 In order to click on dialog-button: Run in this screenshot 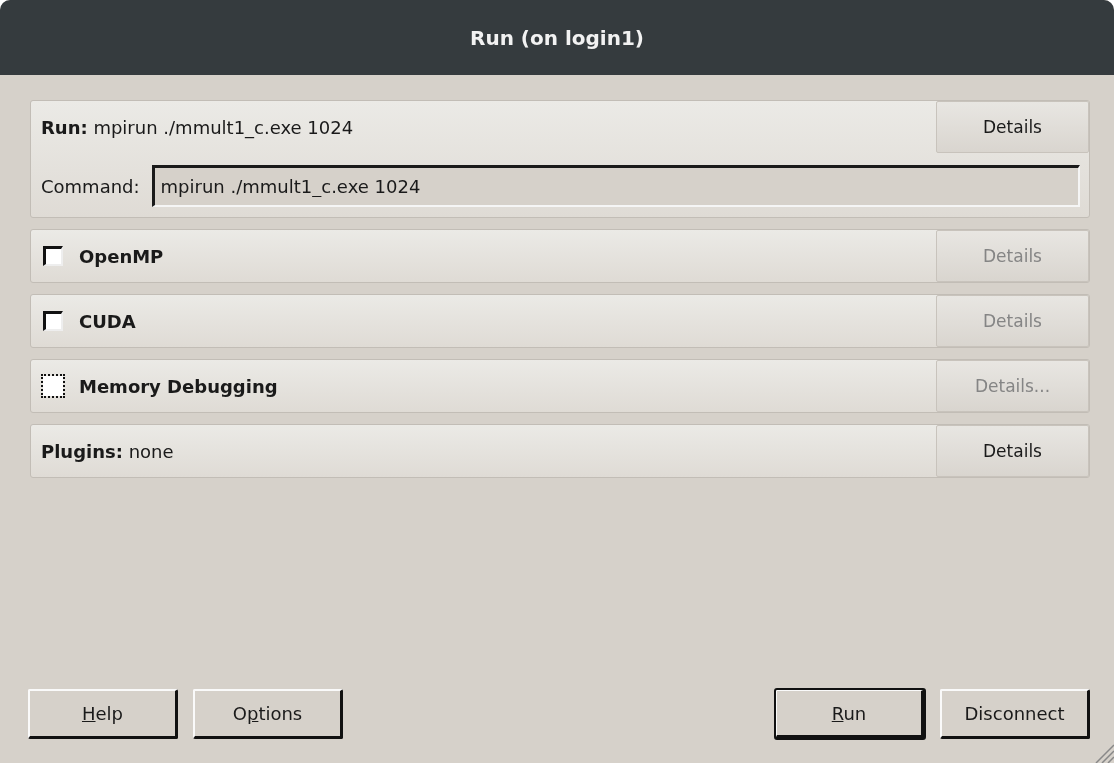, I will do `click(850, 714)`.